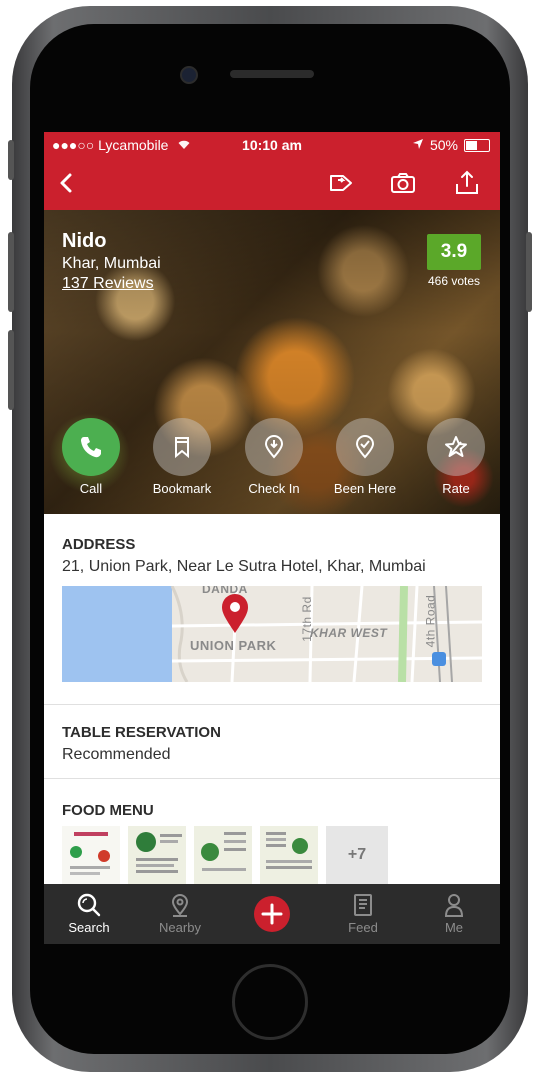 Image resolution: width=539 pixels, height=1080 pixels. I want to click on volume-down-button, so click(11, 370).